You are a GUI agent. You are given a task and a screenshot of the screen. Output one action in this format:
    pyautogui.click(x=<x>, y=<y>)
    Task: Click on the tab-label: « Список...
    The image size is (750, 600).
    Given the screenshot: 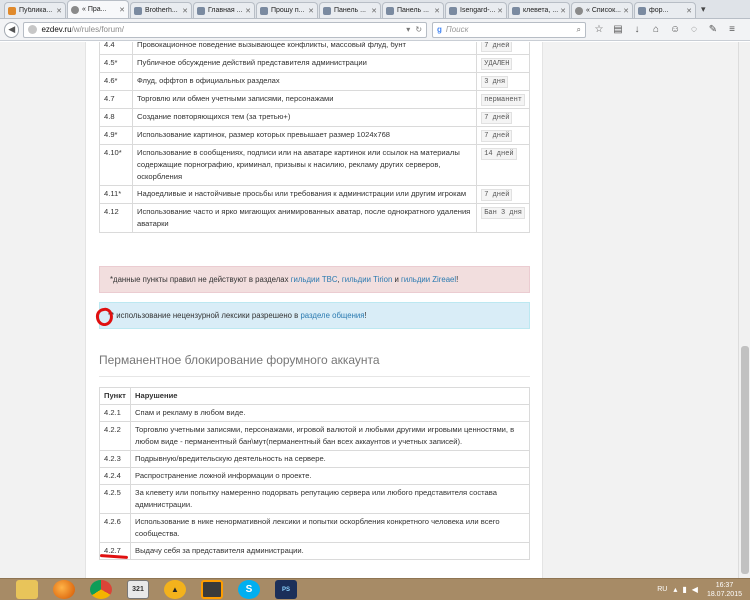 What is the action you would take?
    pyautogui.click(x=603, y=10)
    